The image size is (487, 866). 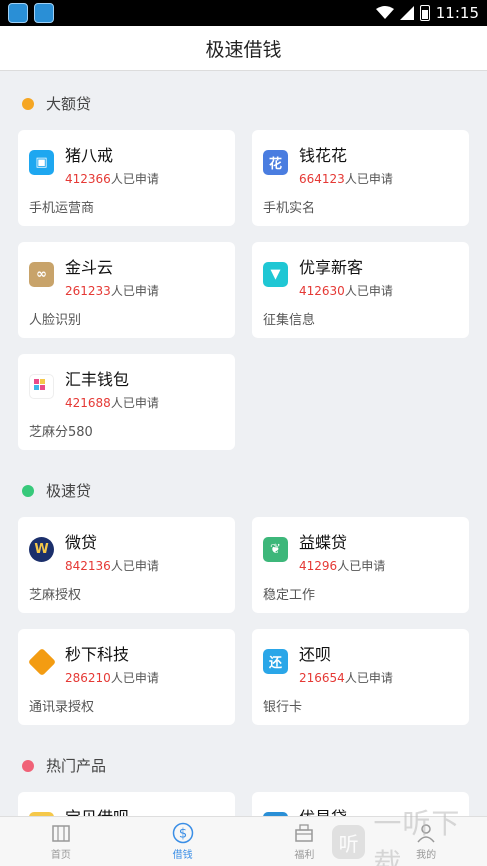 What do you see at coordinates (41, 549) in the screenshot?
I see `weidai-logo-icon: W` at bounding box center [41, 549].